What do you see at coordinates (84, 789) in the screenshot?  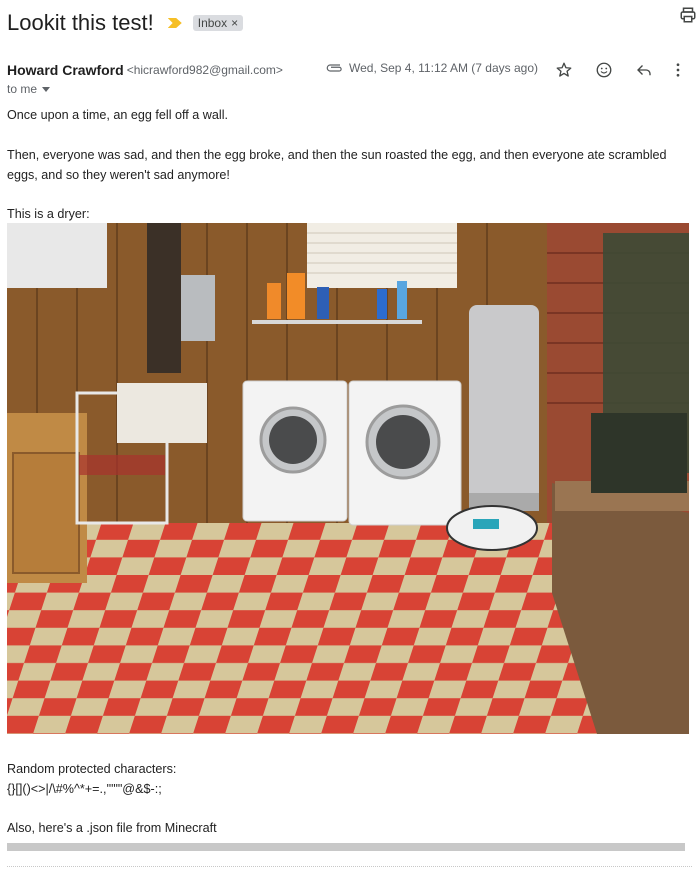 I see `protected-characters: {}[]()<>|/\#%^*+=.,'"""@&$-:;` at bounding box center [84, 789].